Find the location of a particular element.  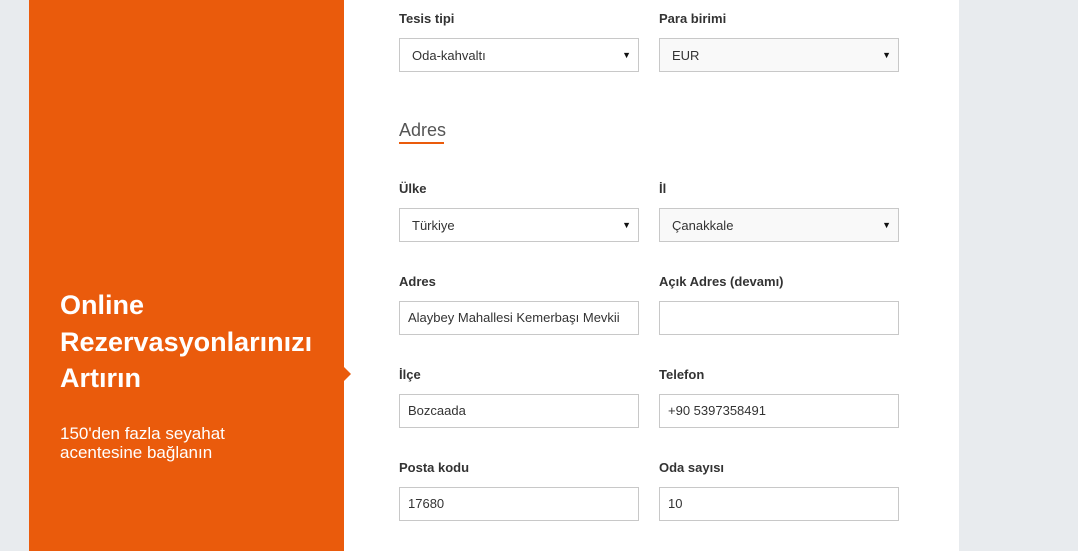

country-label: Ülke is located at coordinates (413, 188).